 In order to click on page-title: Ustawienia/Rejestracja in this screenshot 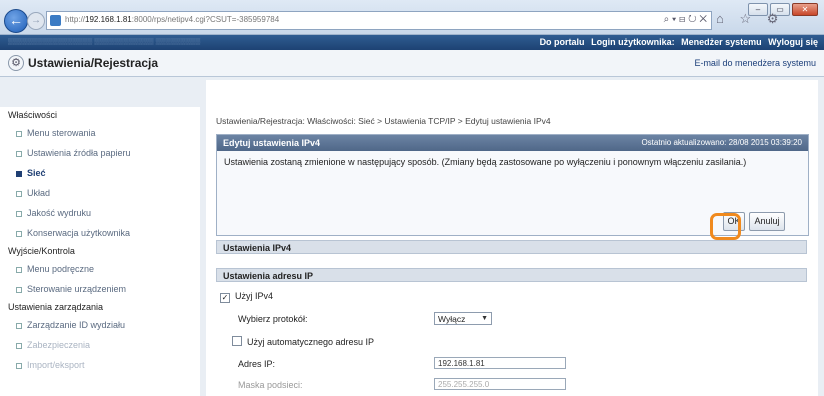, I will do `click(93, 63)`.